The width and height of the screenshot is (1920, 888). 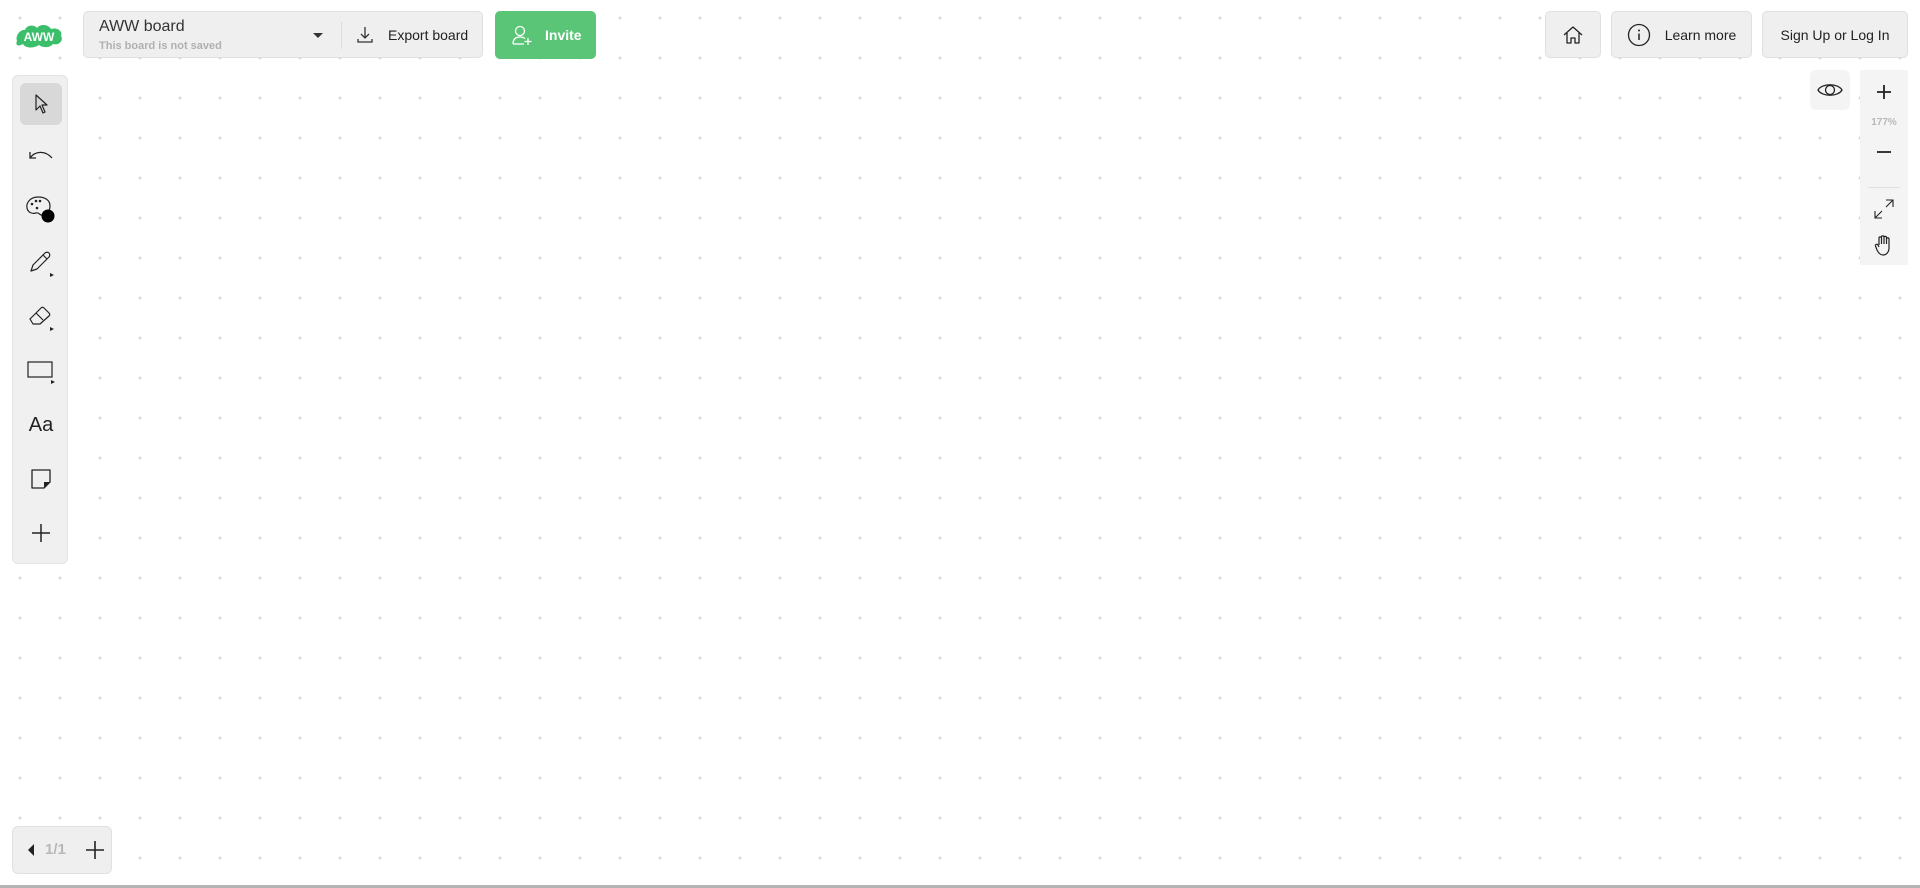 I want to click on undo-icon, so click(x=41, y=155).